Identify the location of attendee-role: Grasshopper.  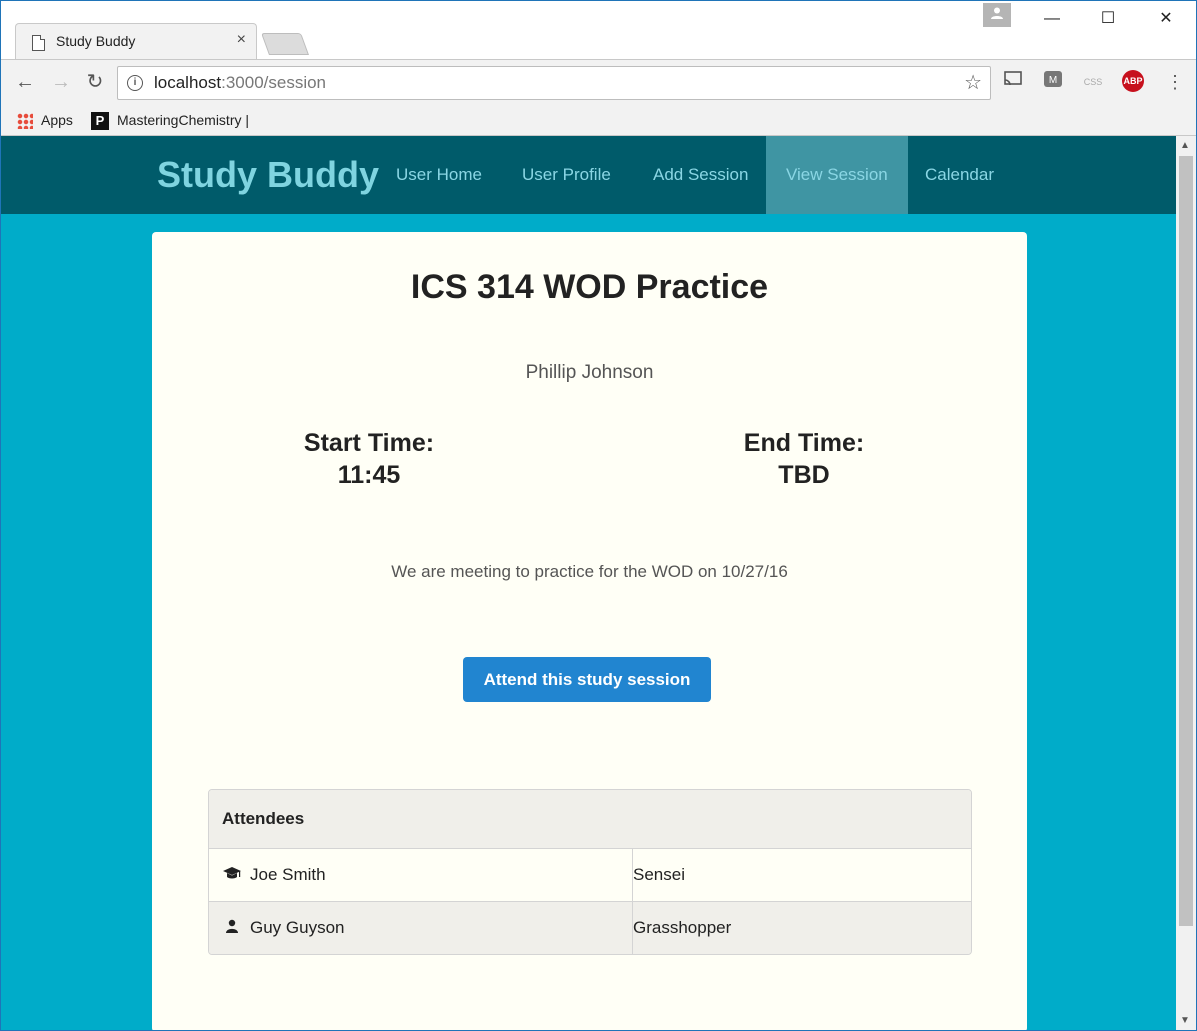
(682, 927).